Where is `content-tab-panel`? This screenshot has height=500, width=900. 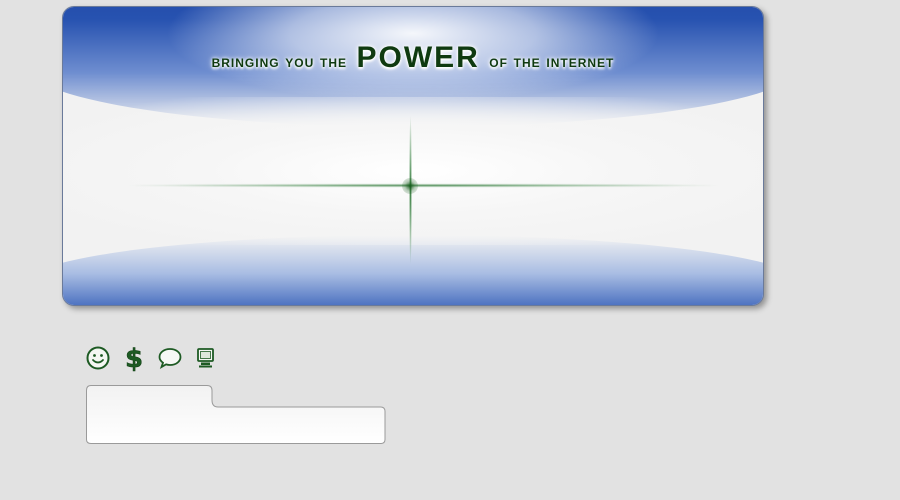
content-tab-panel is located at coordinates (236, 415).